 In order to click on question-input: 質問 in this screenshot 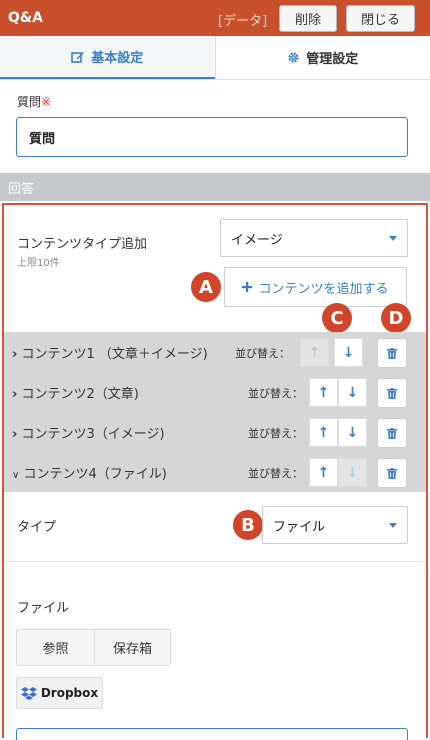, I will do `click(212, 137)`.